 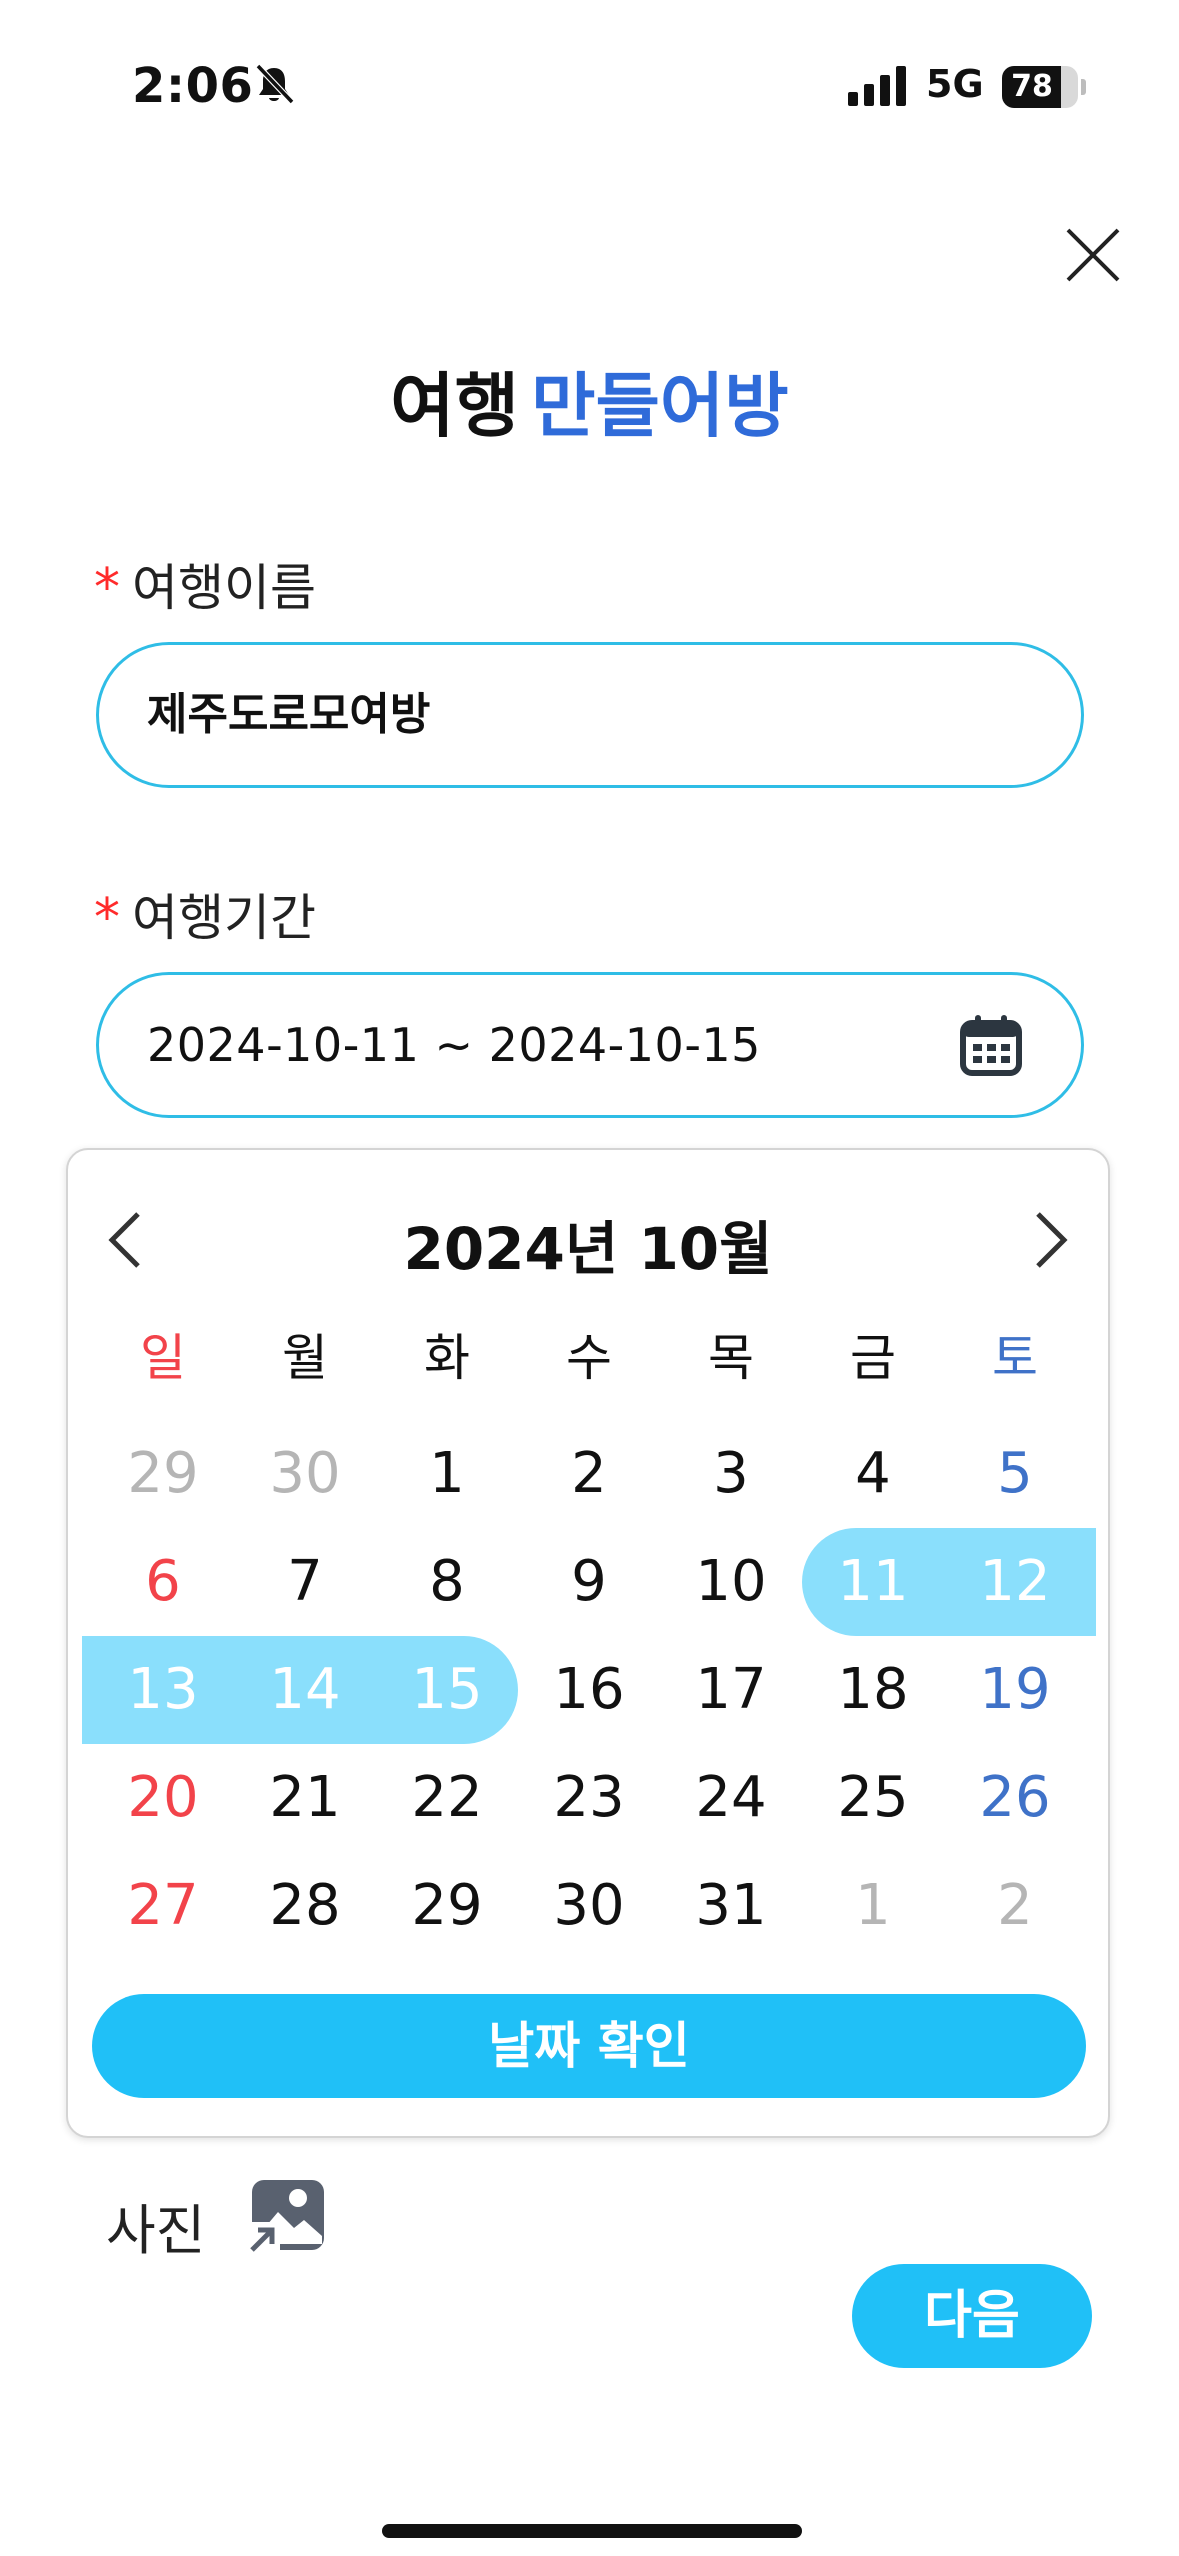 I want to click on close-icon, so click(x=1093, y=255).